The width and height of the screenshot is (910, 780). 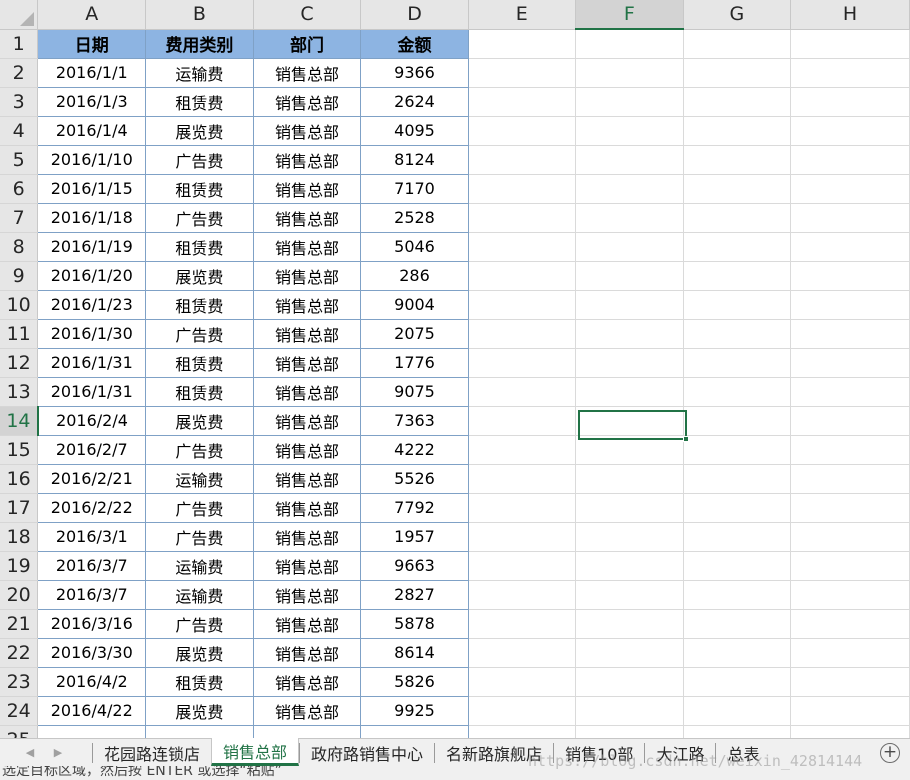 What do you see at coordinates (414, 392) in the screenshot?
I see `cell-d13: 9075` at bounding box center [414, 392].